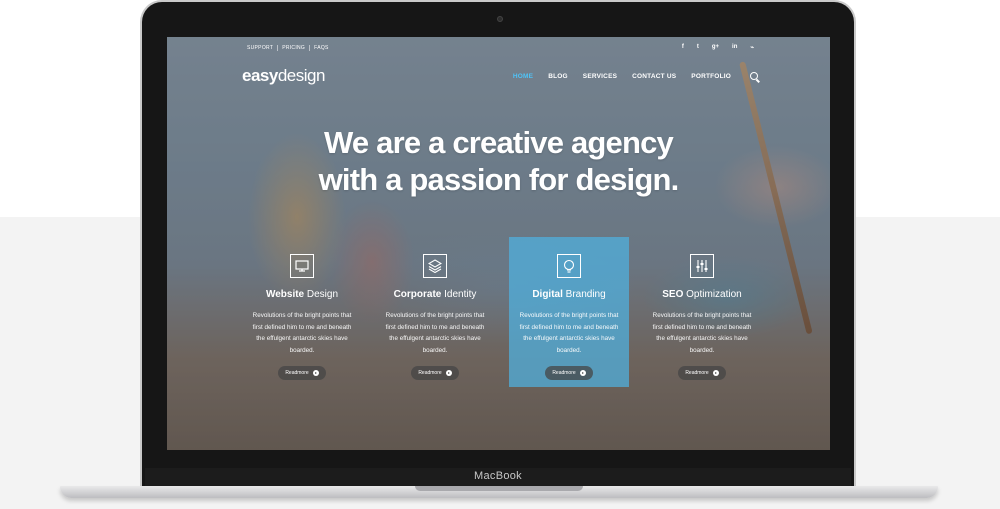  I want to click on google-plus-icon: g+, so click(715, 47).